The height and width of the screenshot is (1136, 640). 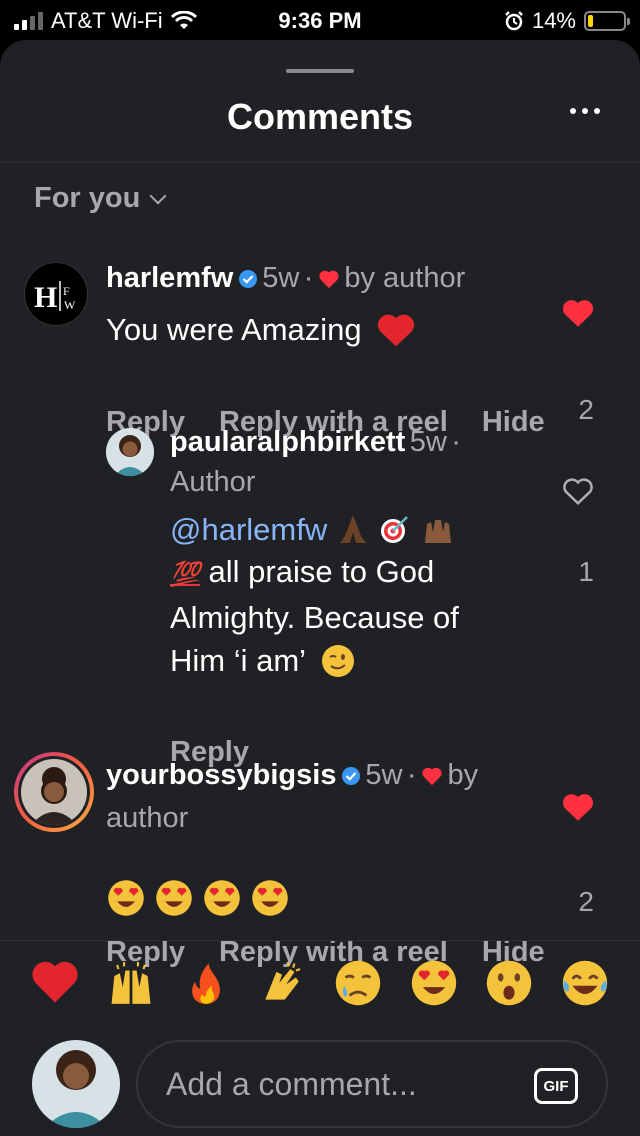 I want to click on battery-fill, so click(x=590, y=21).